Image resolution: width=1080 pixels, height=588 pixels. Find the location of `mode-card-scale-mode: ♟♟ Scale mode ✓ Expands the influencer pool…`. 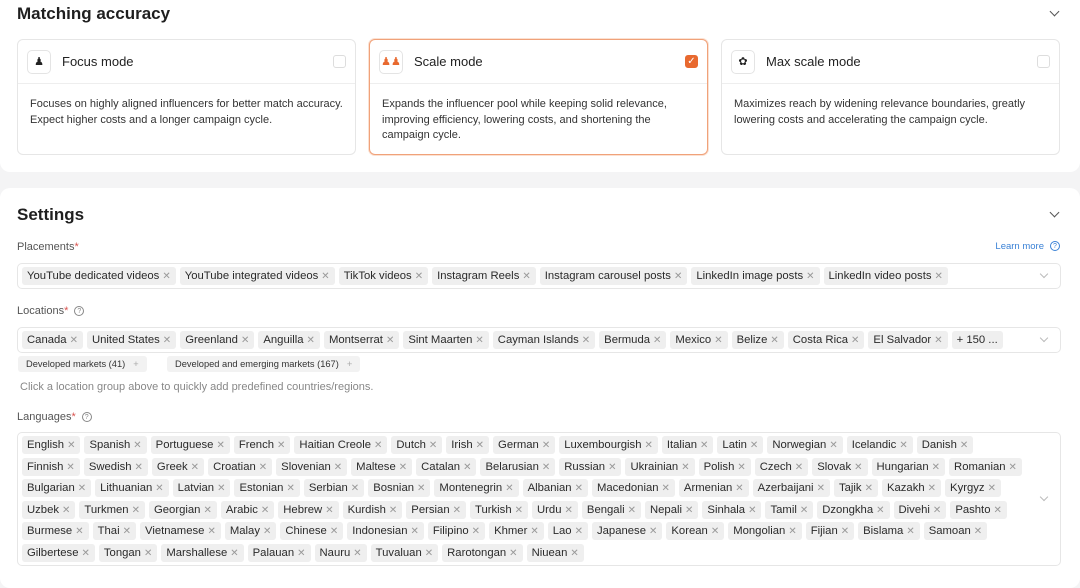

mode-card-scale-mode: ♟♟ Scale mode ✓ Expands the influencer pool… is located at coordinates (538, 97).